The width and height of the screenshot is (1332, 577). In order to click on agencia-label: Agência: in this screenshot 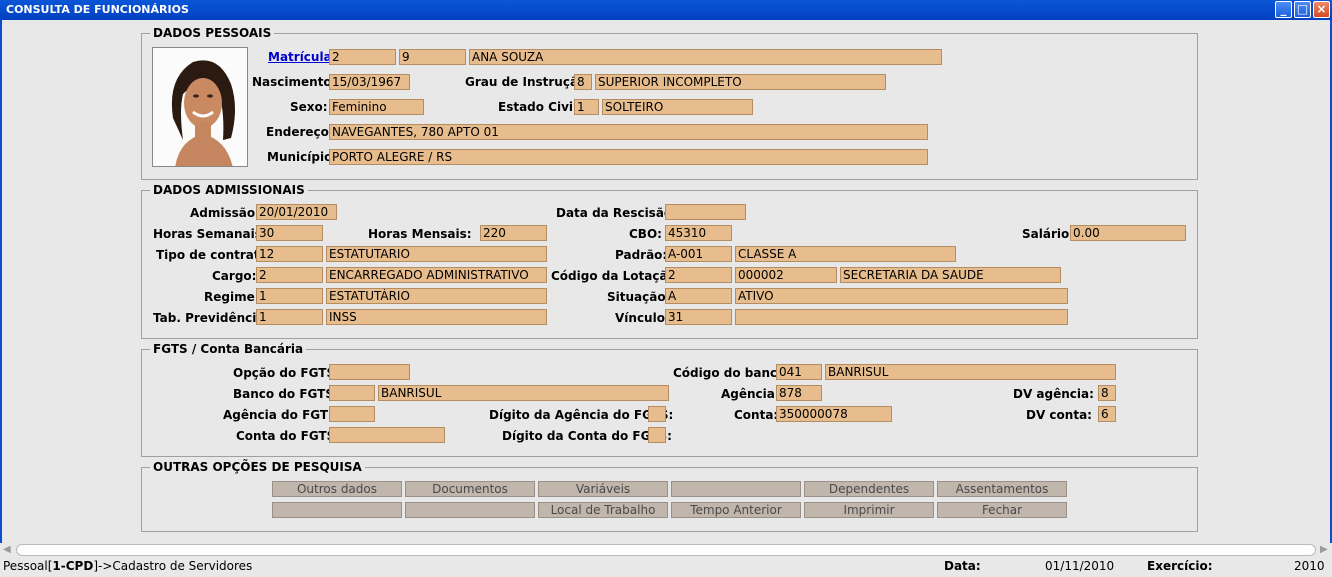, I will do `click(750, 394)`.